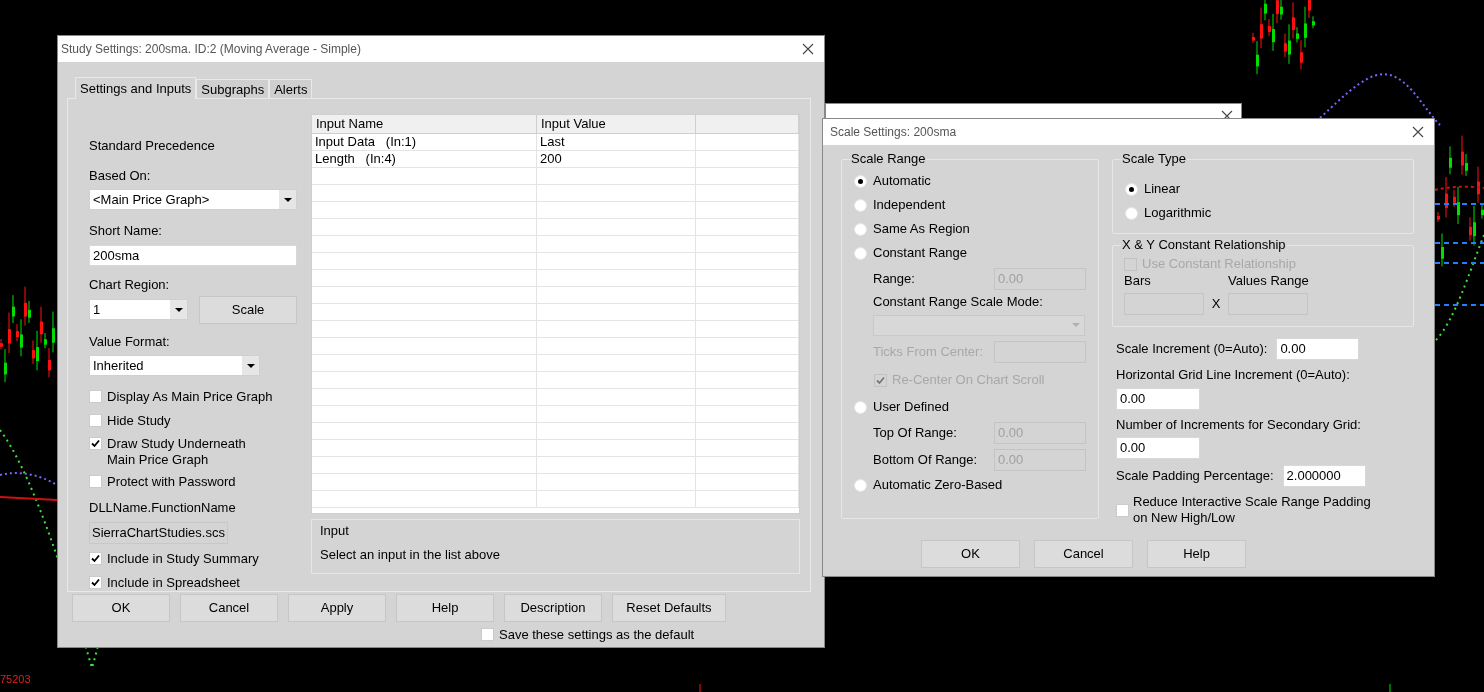  Describe the element at coordinates (130, 341) in the screenshot. I see `field-label: Value Format:` at that location.